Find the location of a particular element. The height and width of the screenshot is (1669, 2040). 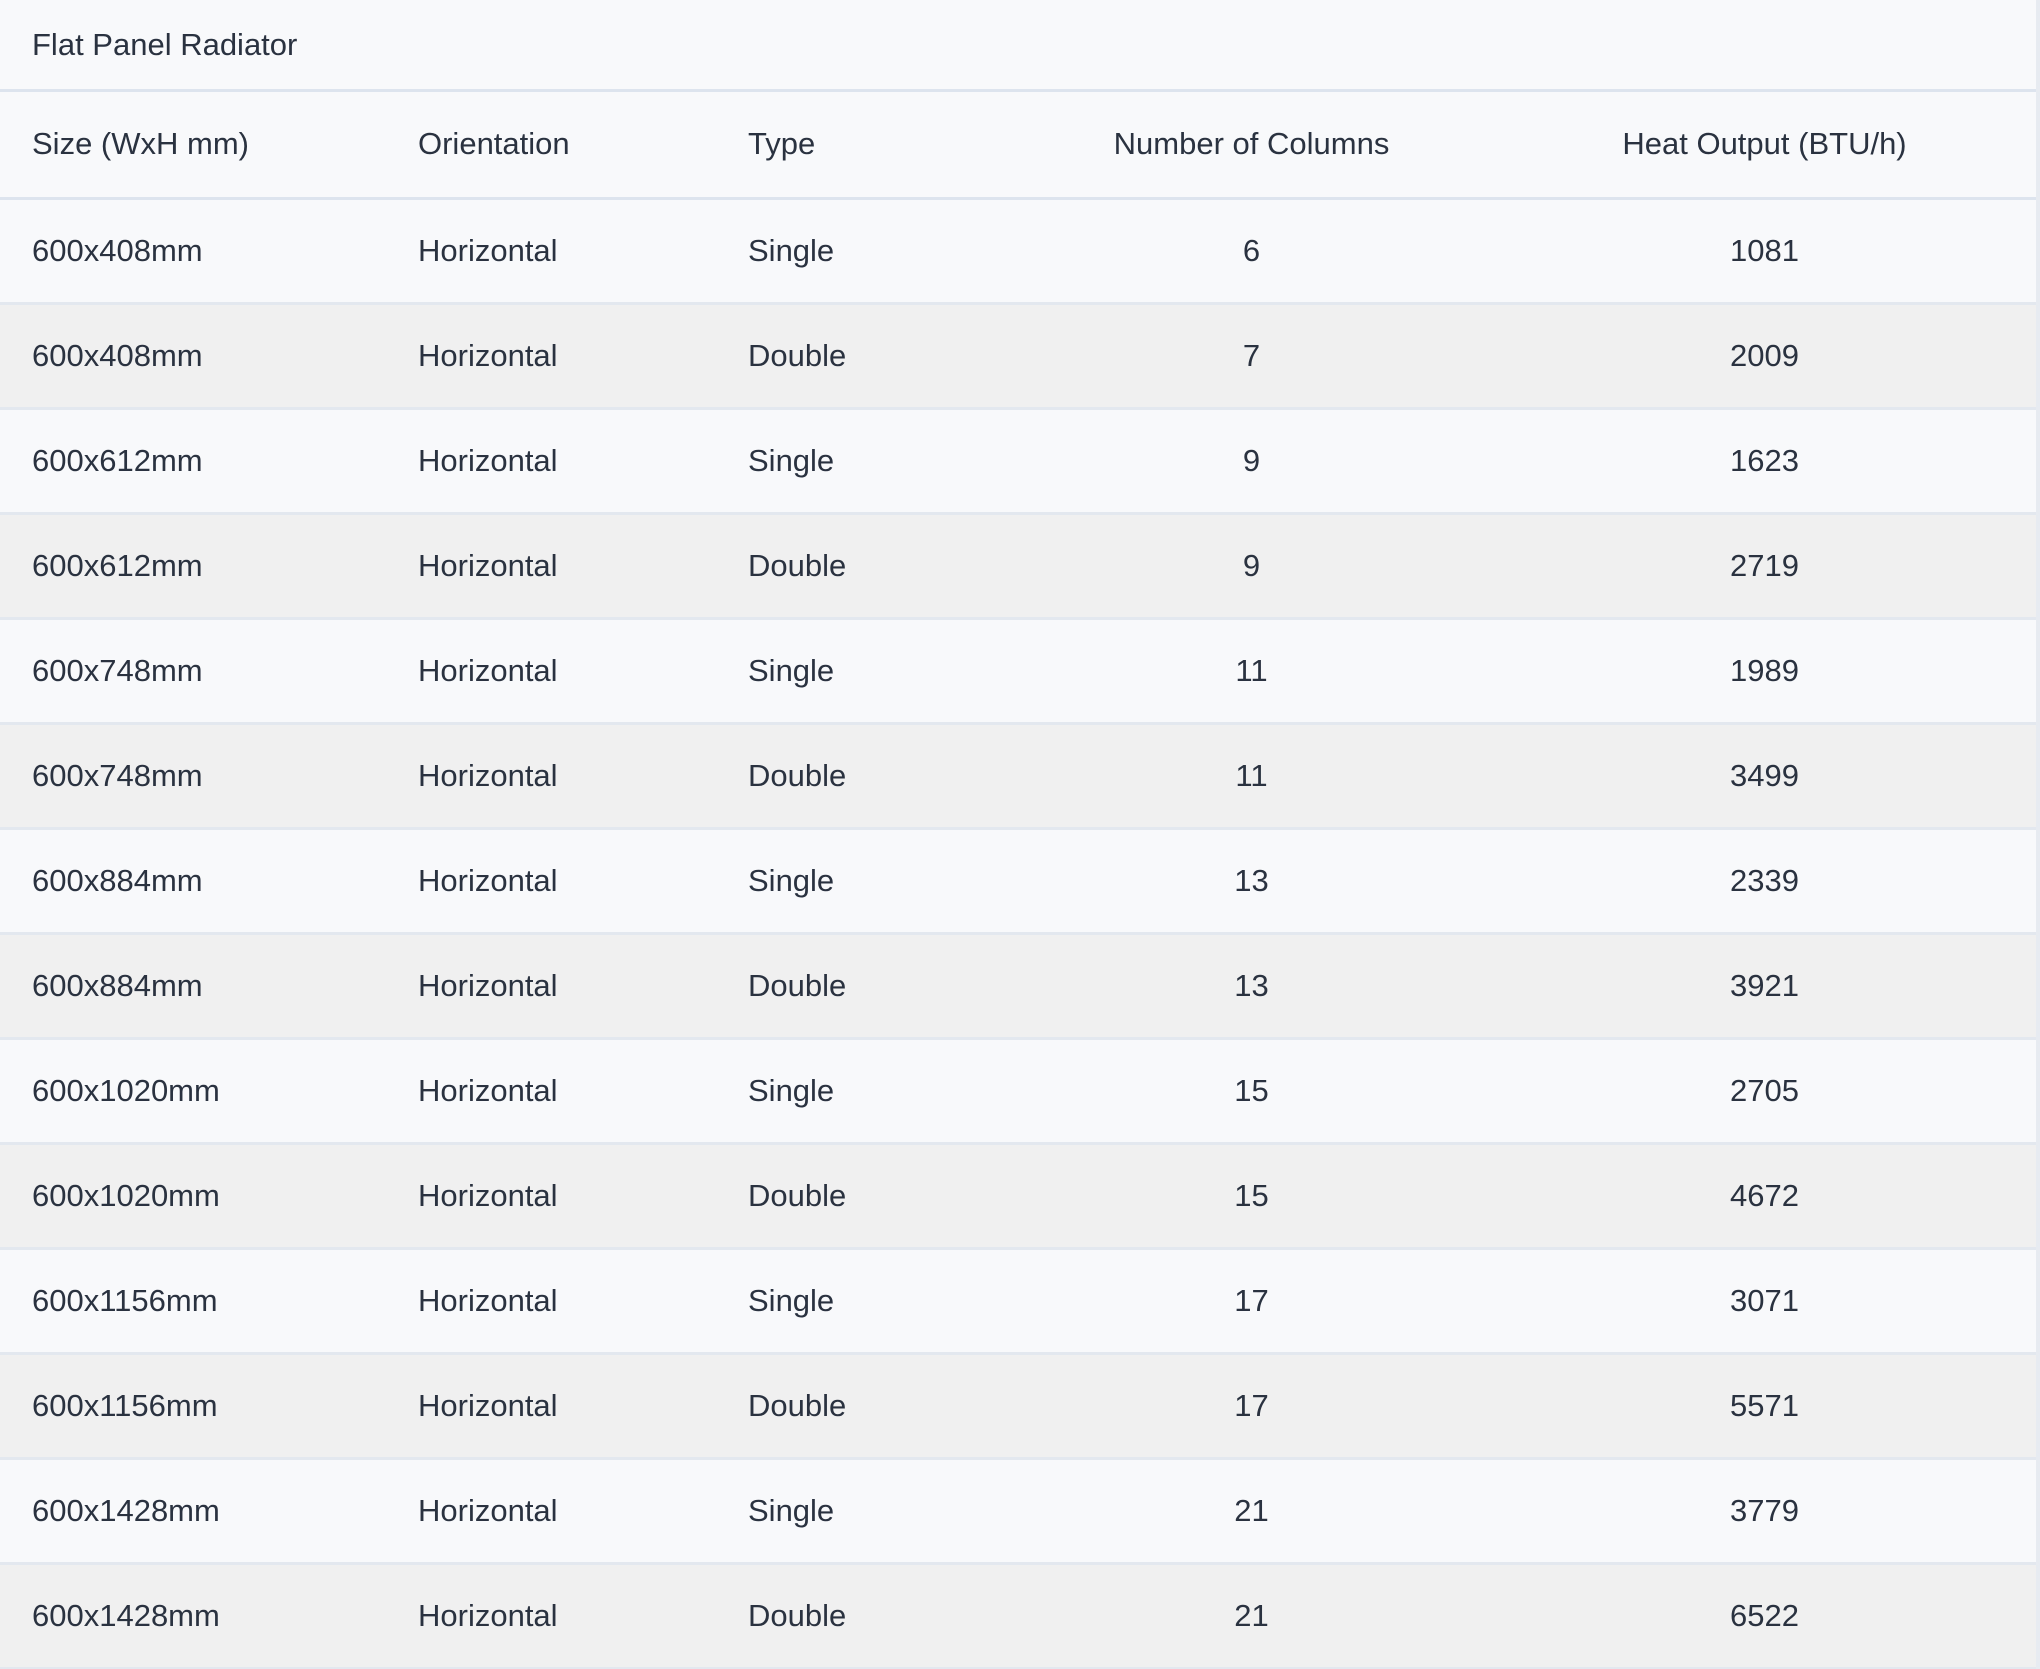

table-row: 600x884mm Horizontal Single 13 2339 is located at coordinates (1018, 881).